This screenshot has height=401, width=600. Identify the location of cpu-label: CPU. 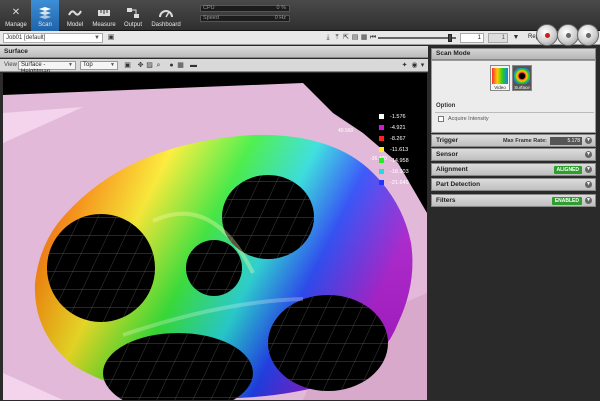
(209, 8).